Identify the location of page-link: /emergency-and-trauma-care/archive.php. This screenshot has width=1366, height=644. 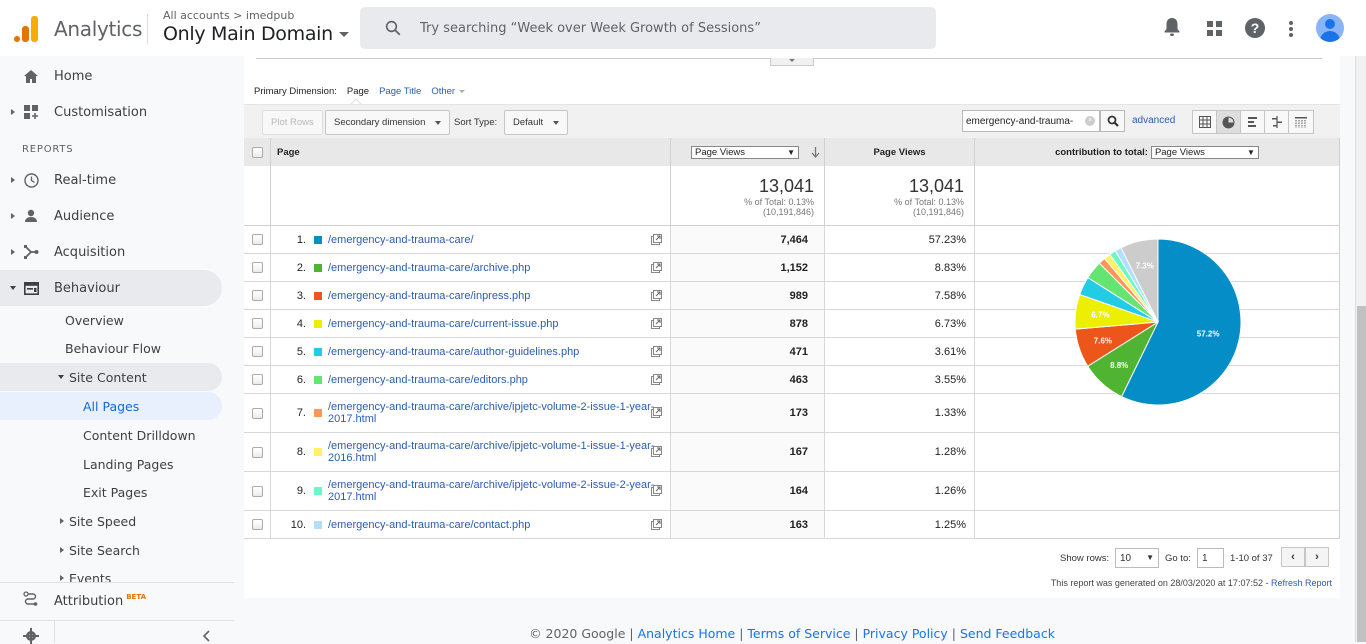
(493, 268).